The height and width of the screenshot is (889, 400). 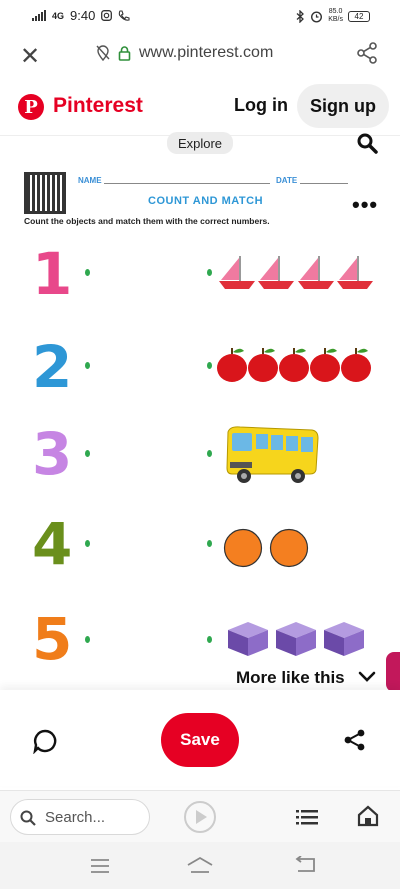 I want to click on apples-illustration, so click(x=294, y=365).